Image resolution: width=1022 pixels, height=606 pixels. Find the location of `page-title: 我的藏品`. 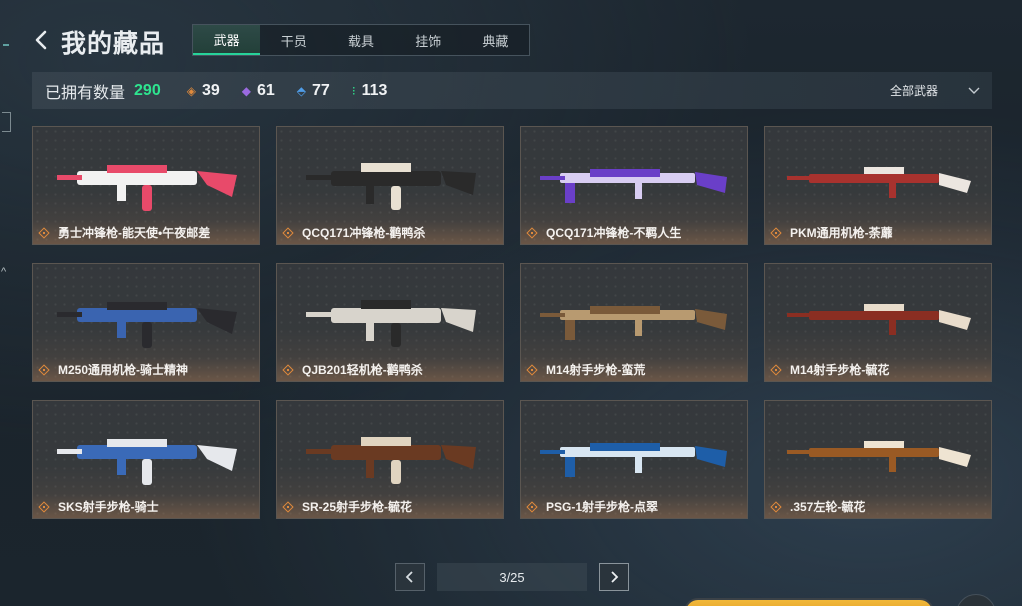

page-title: 我的藏品 is located at coordinates (113, 44).